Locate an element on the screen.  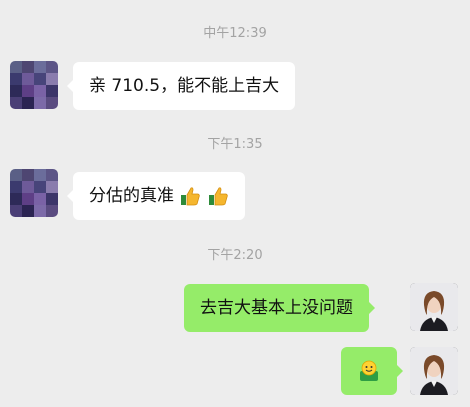
message-bubble-incoming: 亲 710.5，能不能上吉大 is located at coordinates (181, 86).